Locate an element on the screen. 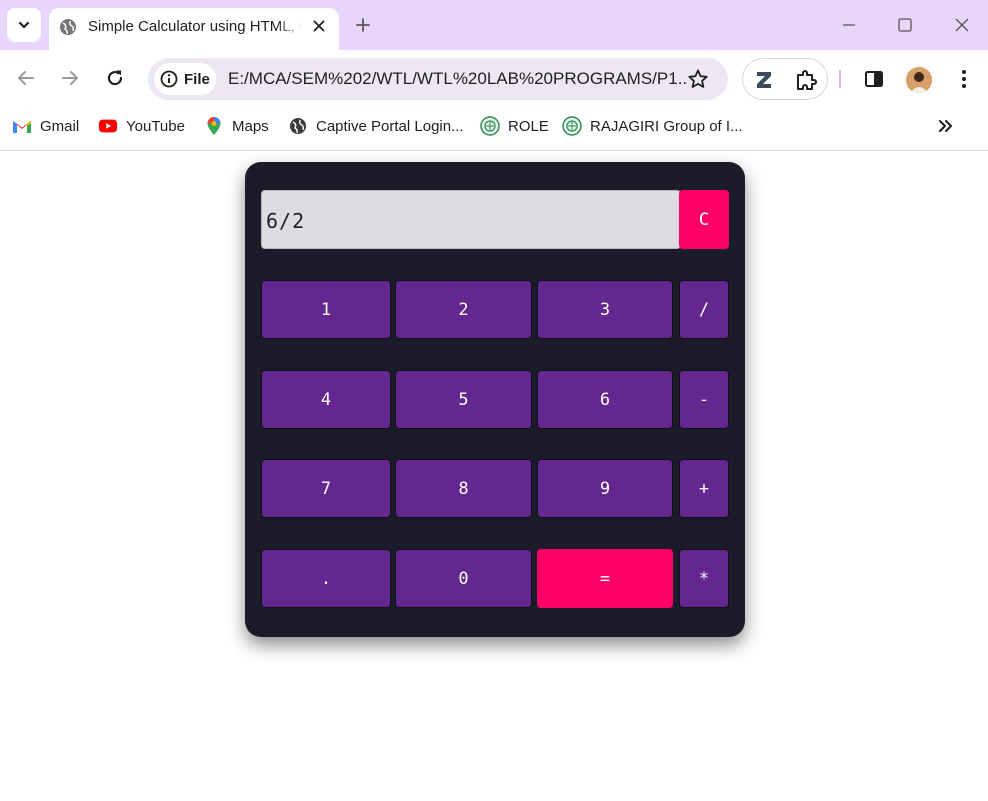  decimal-button: . is located at coordinates (326, 578).